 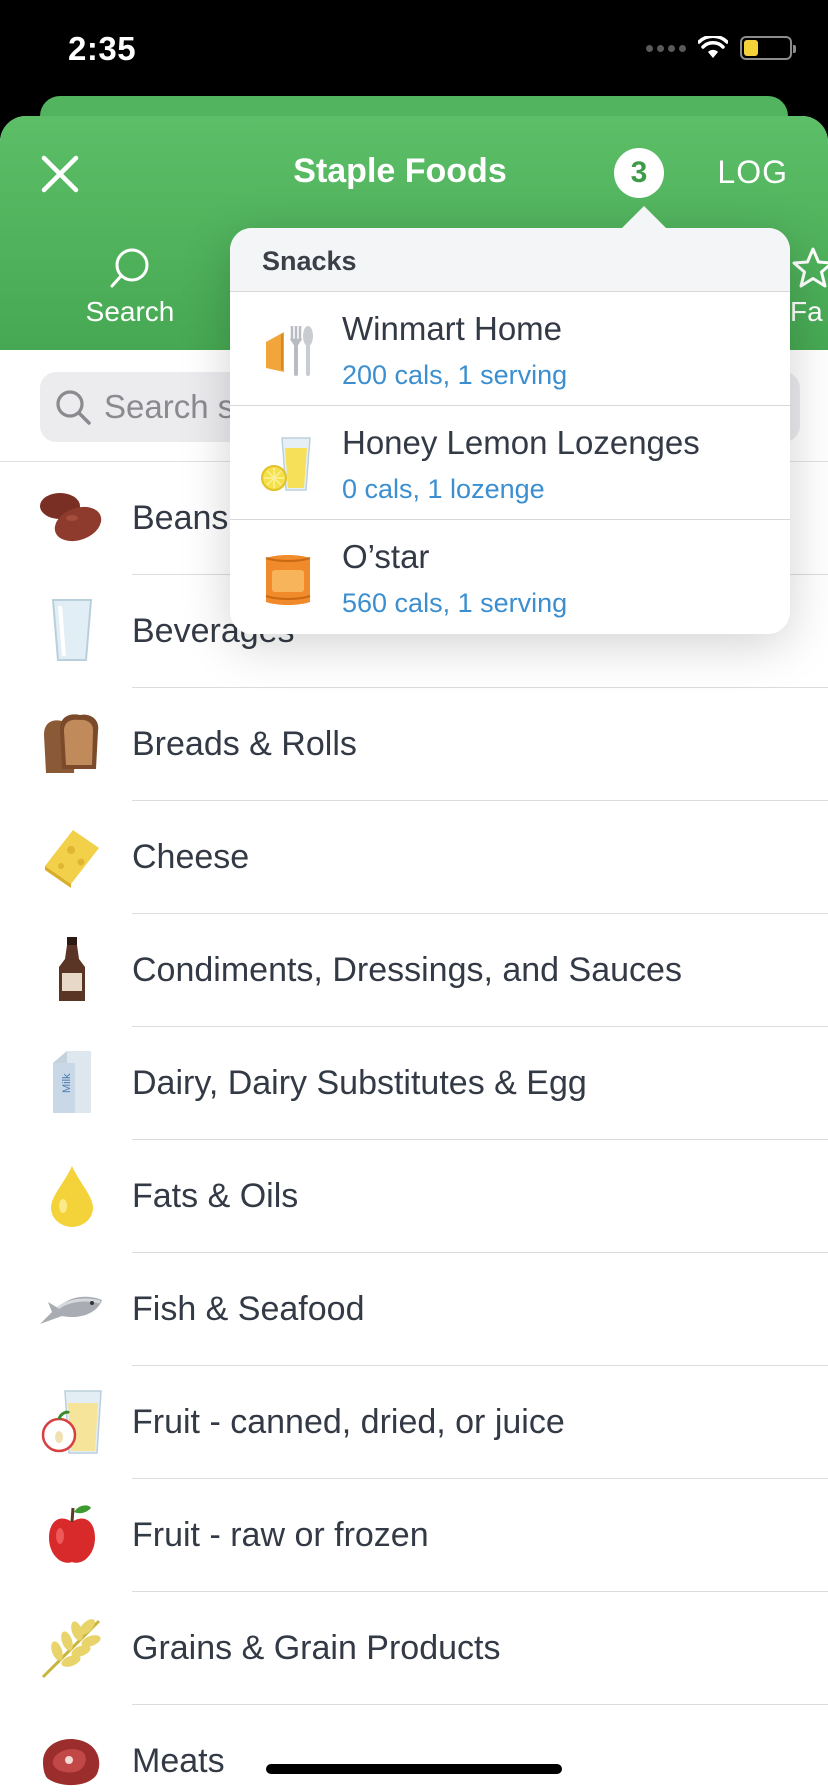 I want to click on category-row-grains: Grains & Grain Products, so click(x=414, y=1648).